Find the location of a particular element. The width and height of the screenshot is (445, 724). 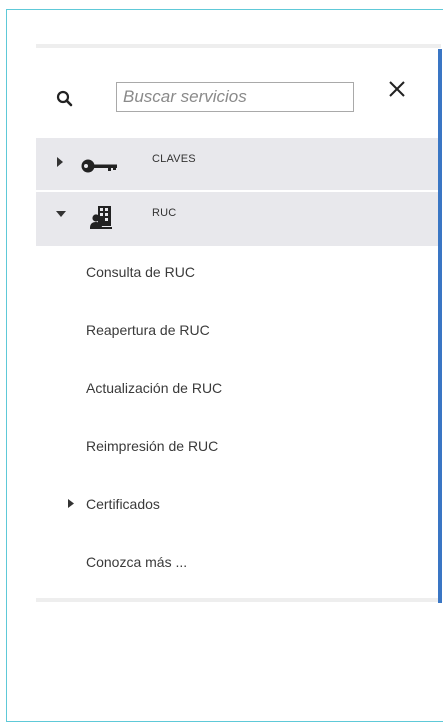

category-label: RUC is located at coordinates (164, 213).